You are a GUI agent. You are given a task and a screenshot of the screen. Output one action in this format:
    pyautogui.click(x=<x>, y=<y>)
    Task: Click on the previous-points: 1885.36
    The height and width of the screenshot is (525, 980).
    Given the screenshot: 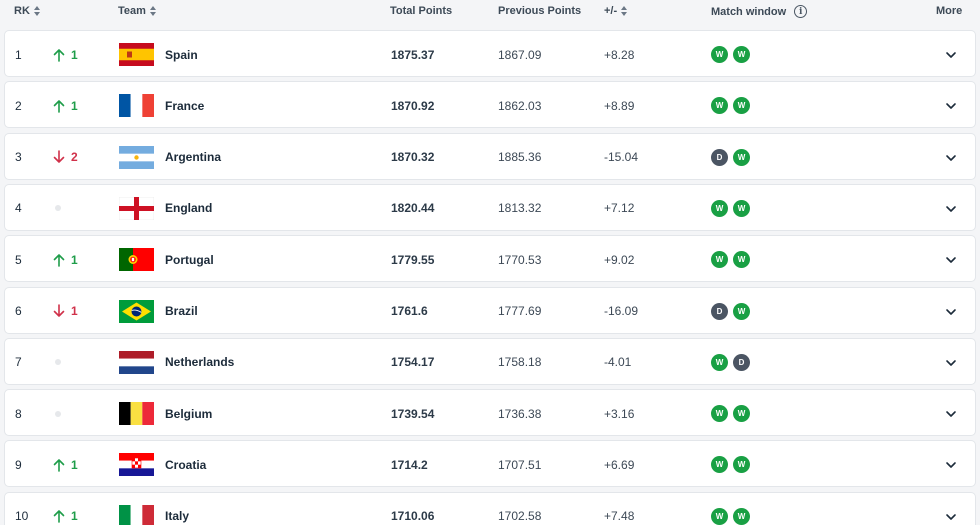 What is the action you would take?
    pyautogui.click(x=520, y=157)
    